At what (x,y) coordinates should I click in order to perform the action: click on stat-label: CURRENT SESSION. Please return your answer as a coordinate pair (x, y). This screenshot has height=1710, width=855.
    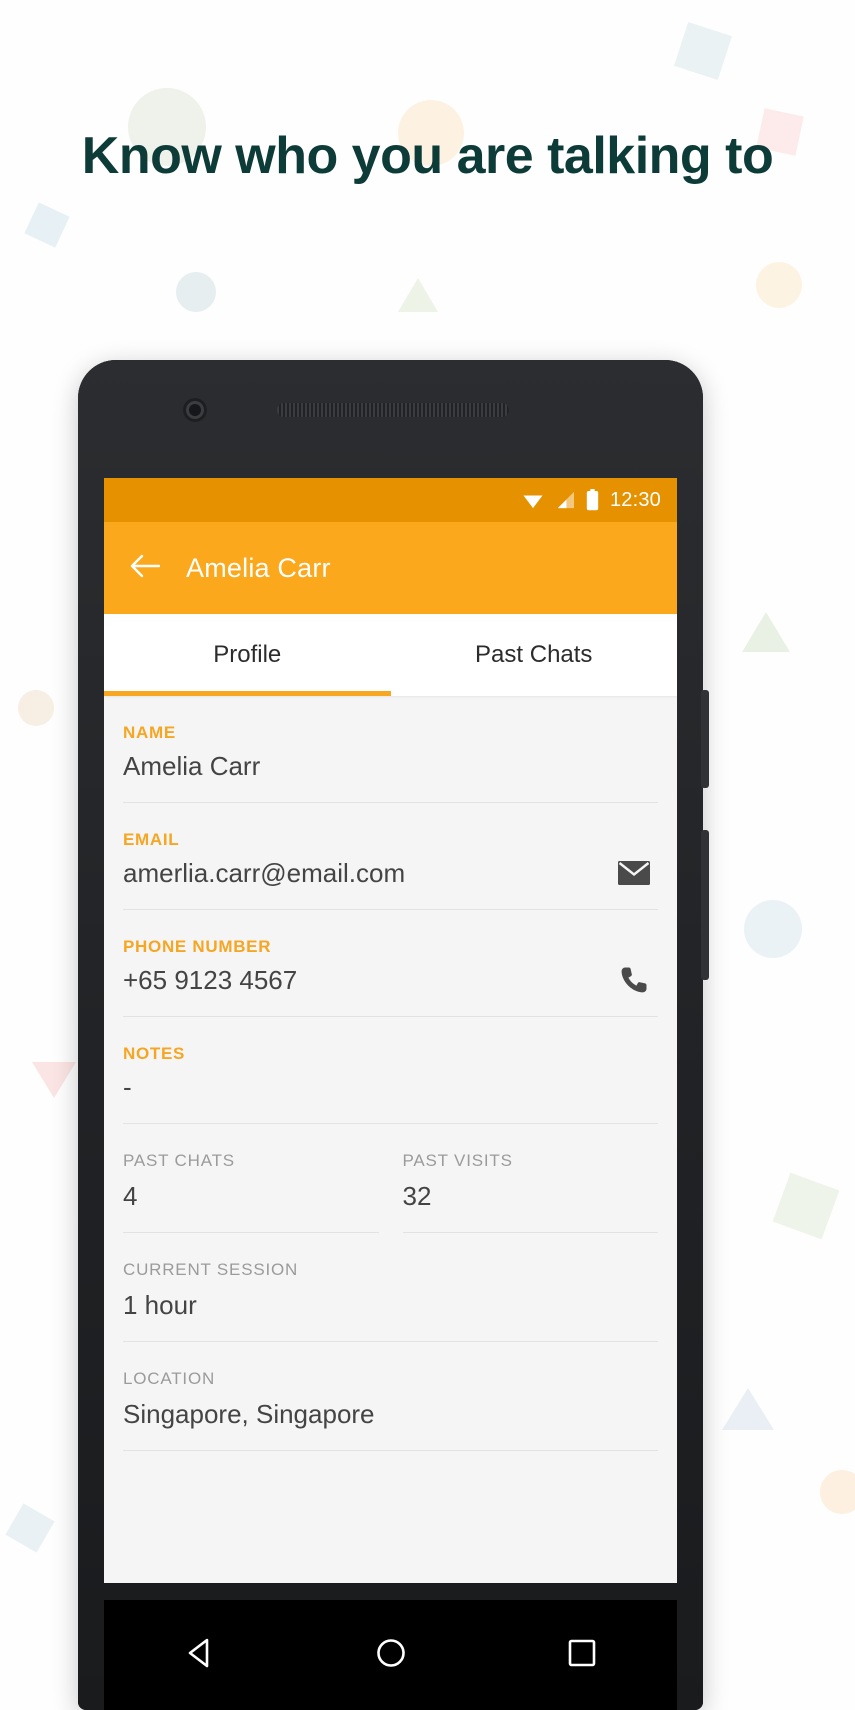
    Looking at the image, I should click on (211, 1269).